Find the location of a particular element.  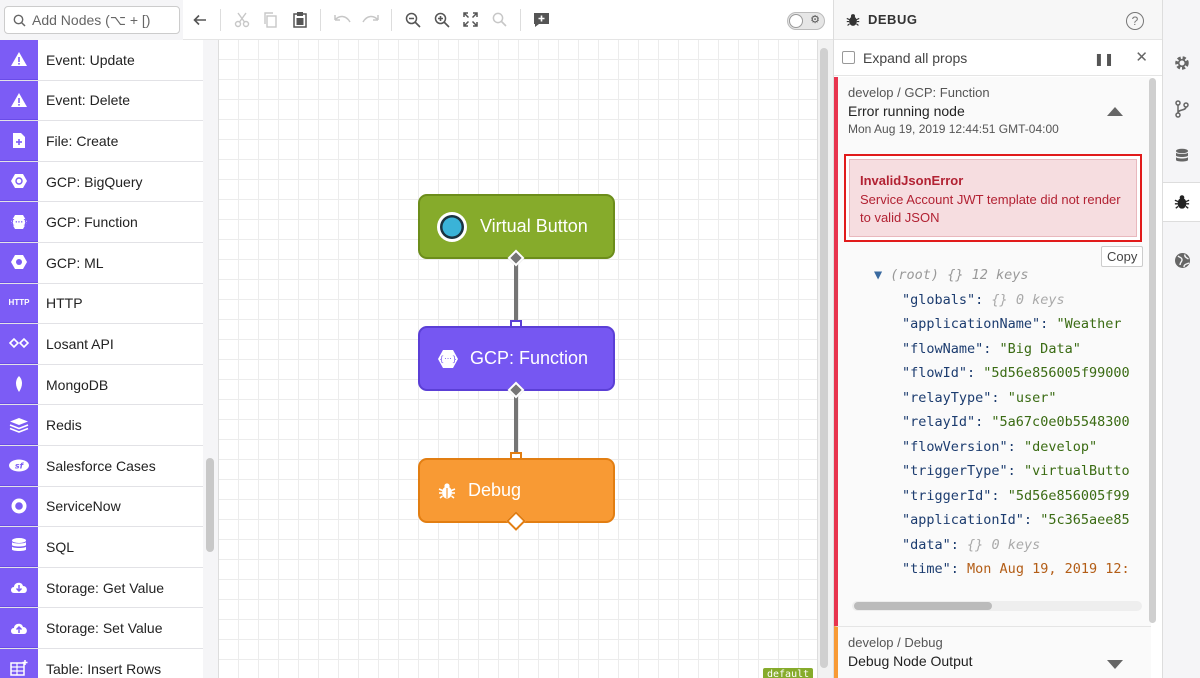

tree-row: "triggerId": "5d56e856005f99 is located at coordinates (1006, 496).